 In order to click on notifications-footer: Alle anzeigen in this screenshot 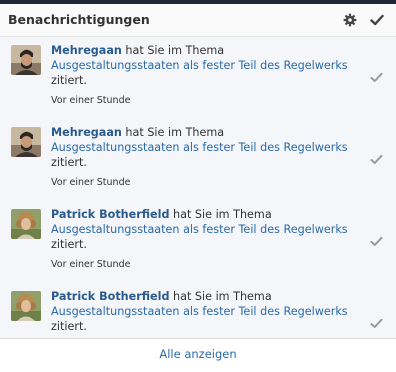, I will do `click(198, 355)`.